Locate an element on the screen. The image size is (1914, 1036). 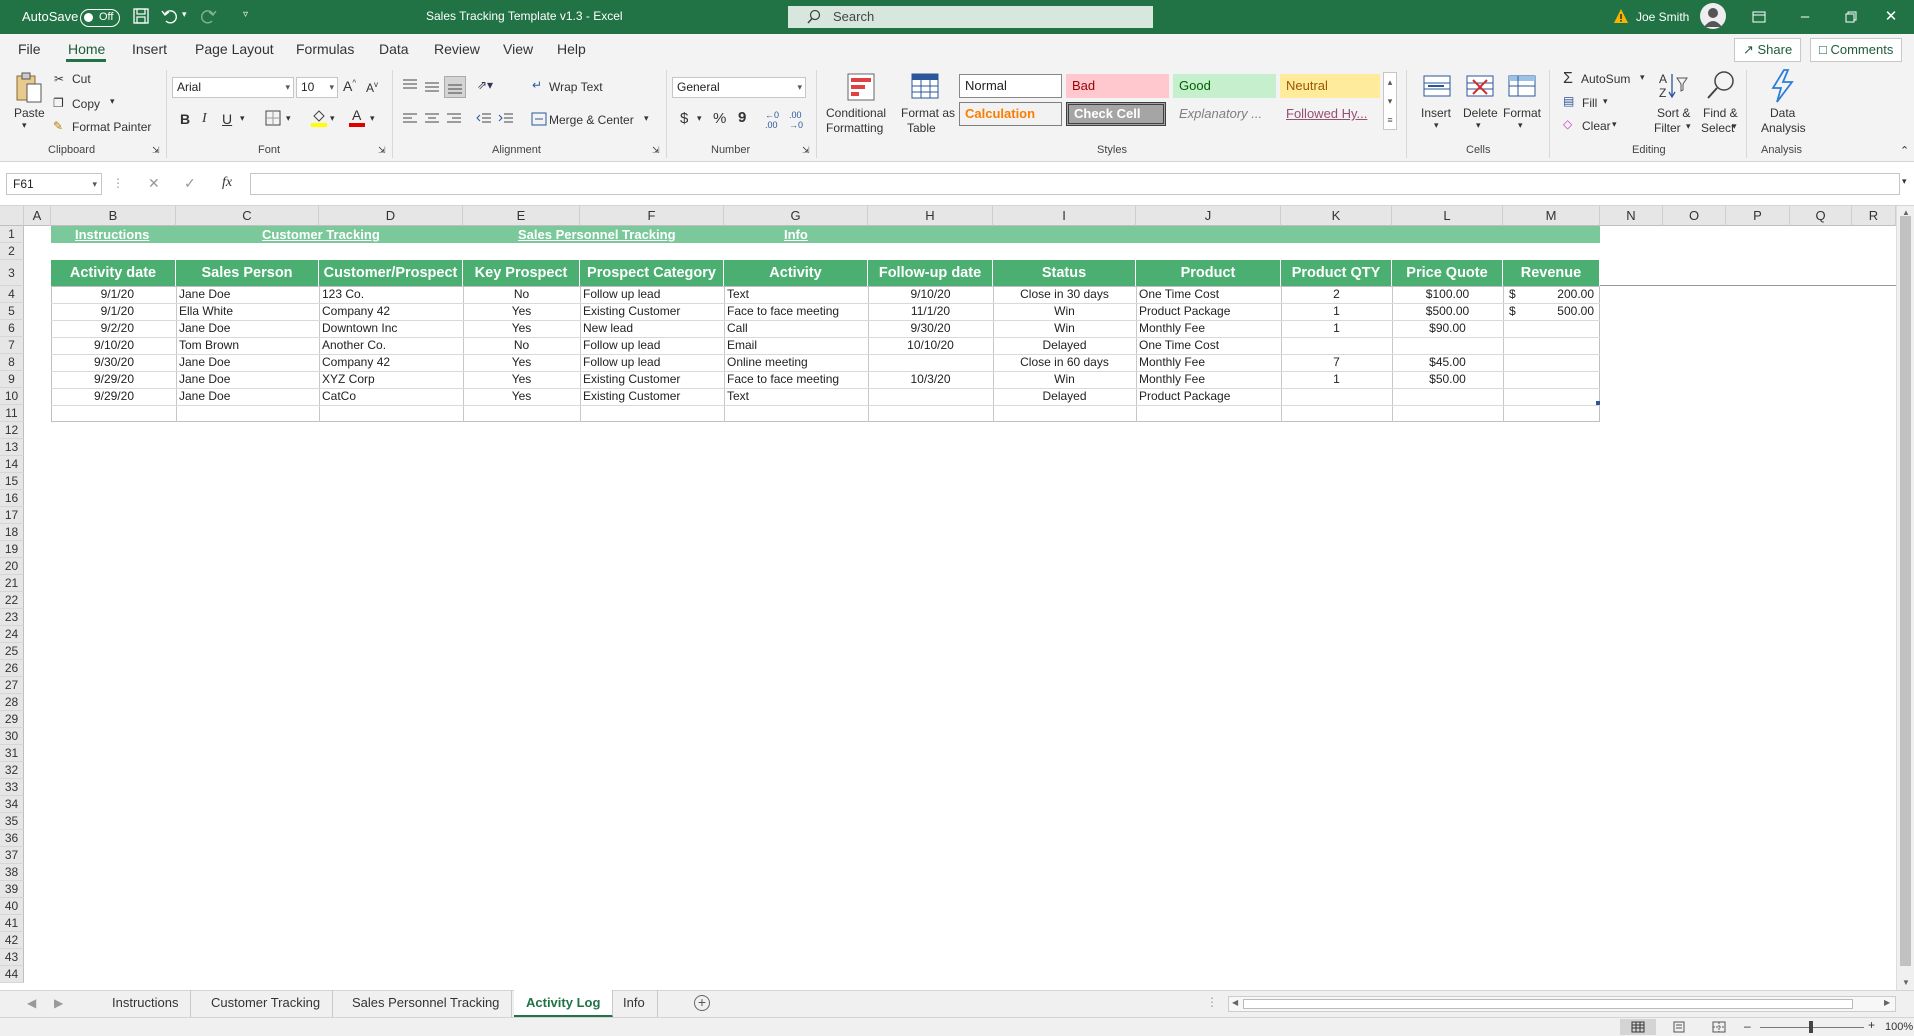
row-header-1: 1 is located at coordinates (12, 234).